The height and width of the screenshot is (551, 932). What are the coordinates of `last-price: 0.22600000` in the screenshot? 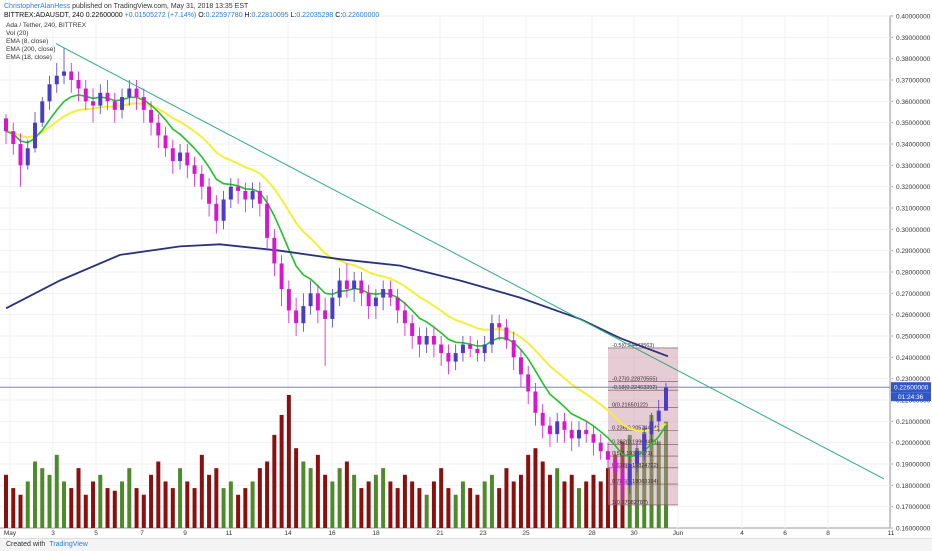 It's located at (104, 15).